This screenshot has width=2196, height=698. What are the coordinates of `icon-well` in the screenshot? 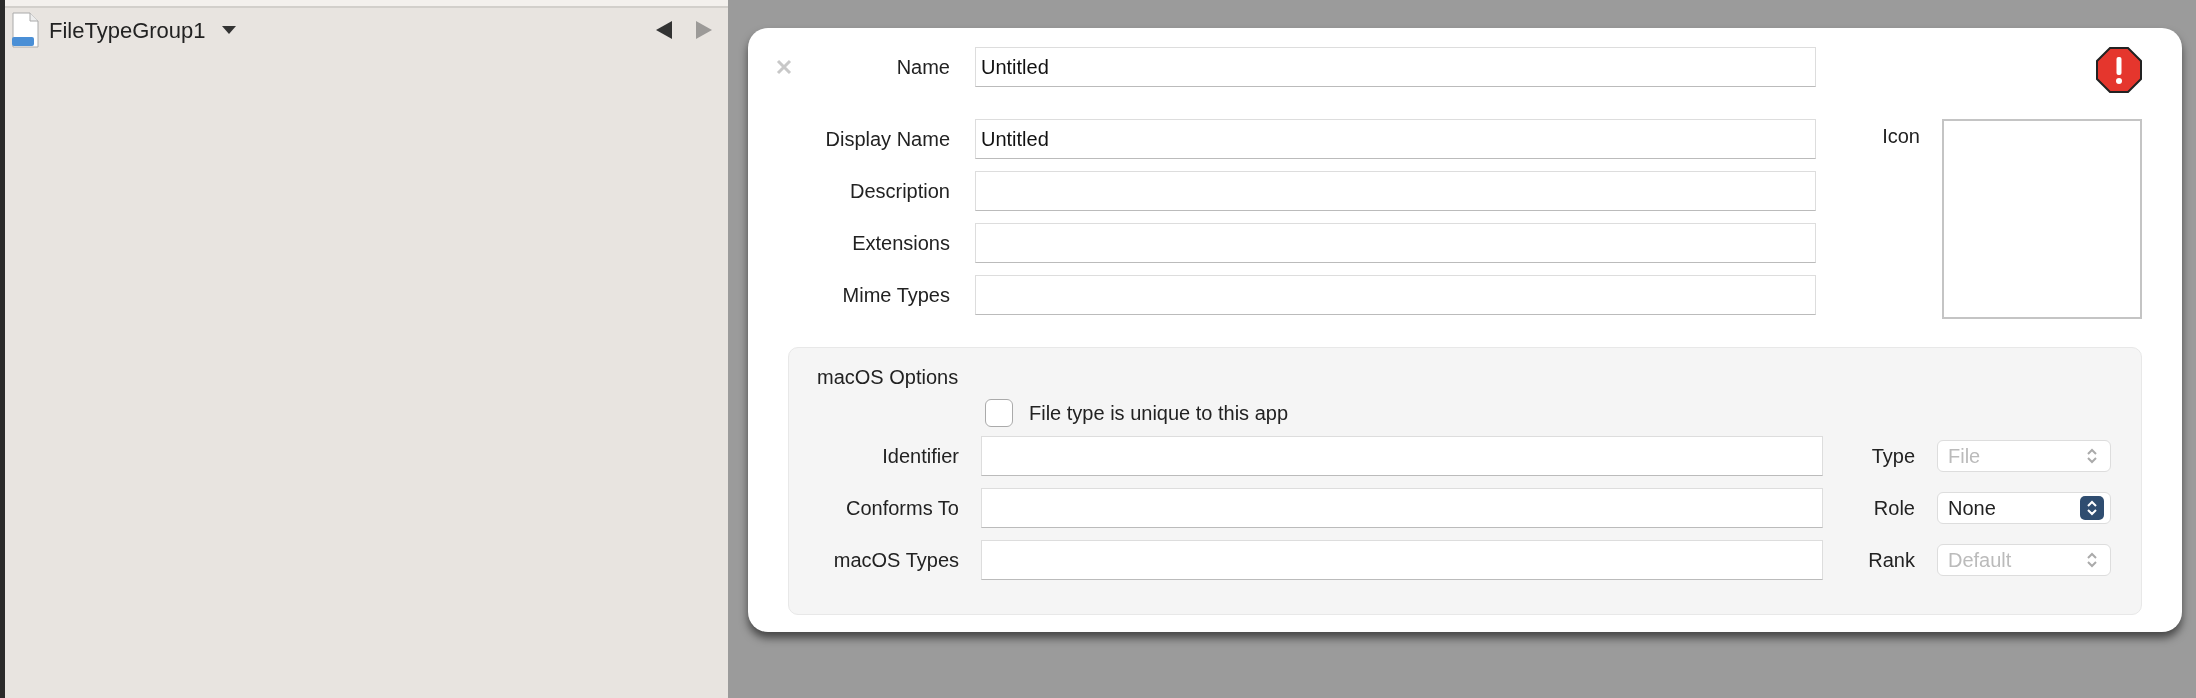 It's located at (2042, 219).